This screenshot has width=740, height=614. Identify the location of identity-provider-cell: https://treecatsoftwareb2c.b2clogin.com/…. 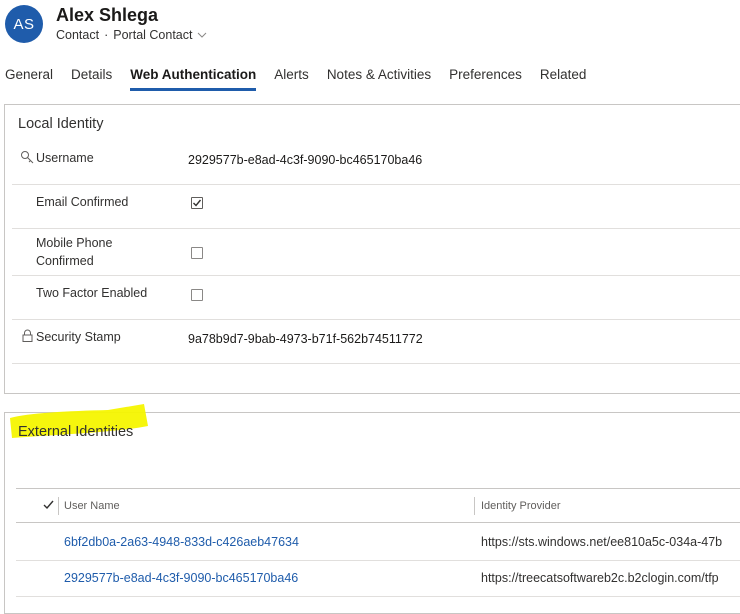
(600, 578).